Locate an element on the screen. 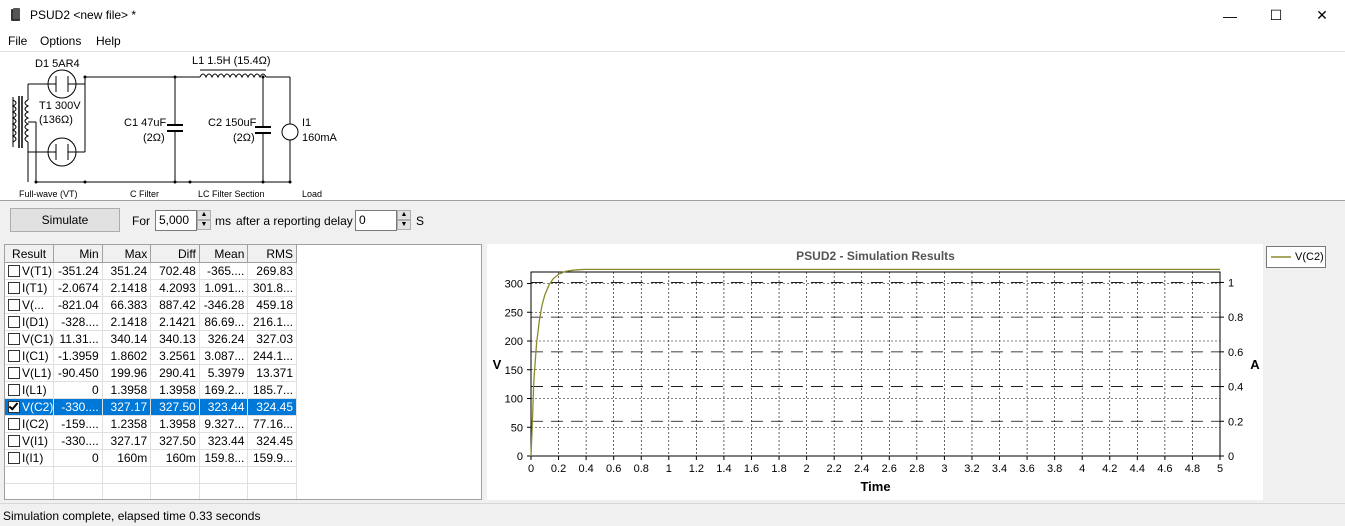 This screenshot has width=1345, height=526. x-tick-label: 0.2 is located at coordinates (558, 469).